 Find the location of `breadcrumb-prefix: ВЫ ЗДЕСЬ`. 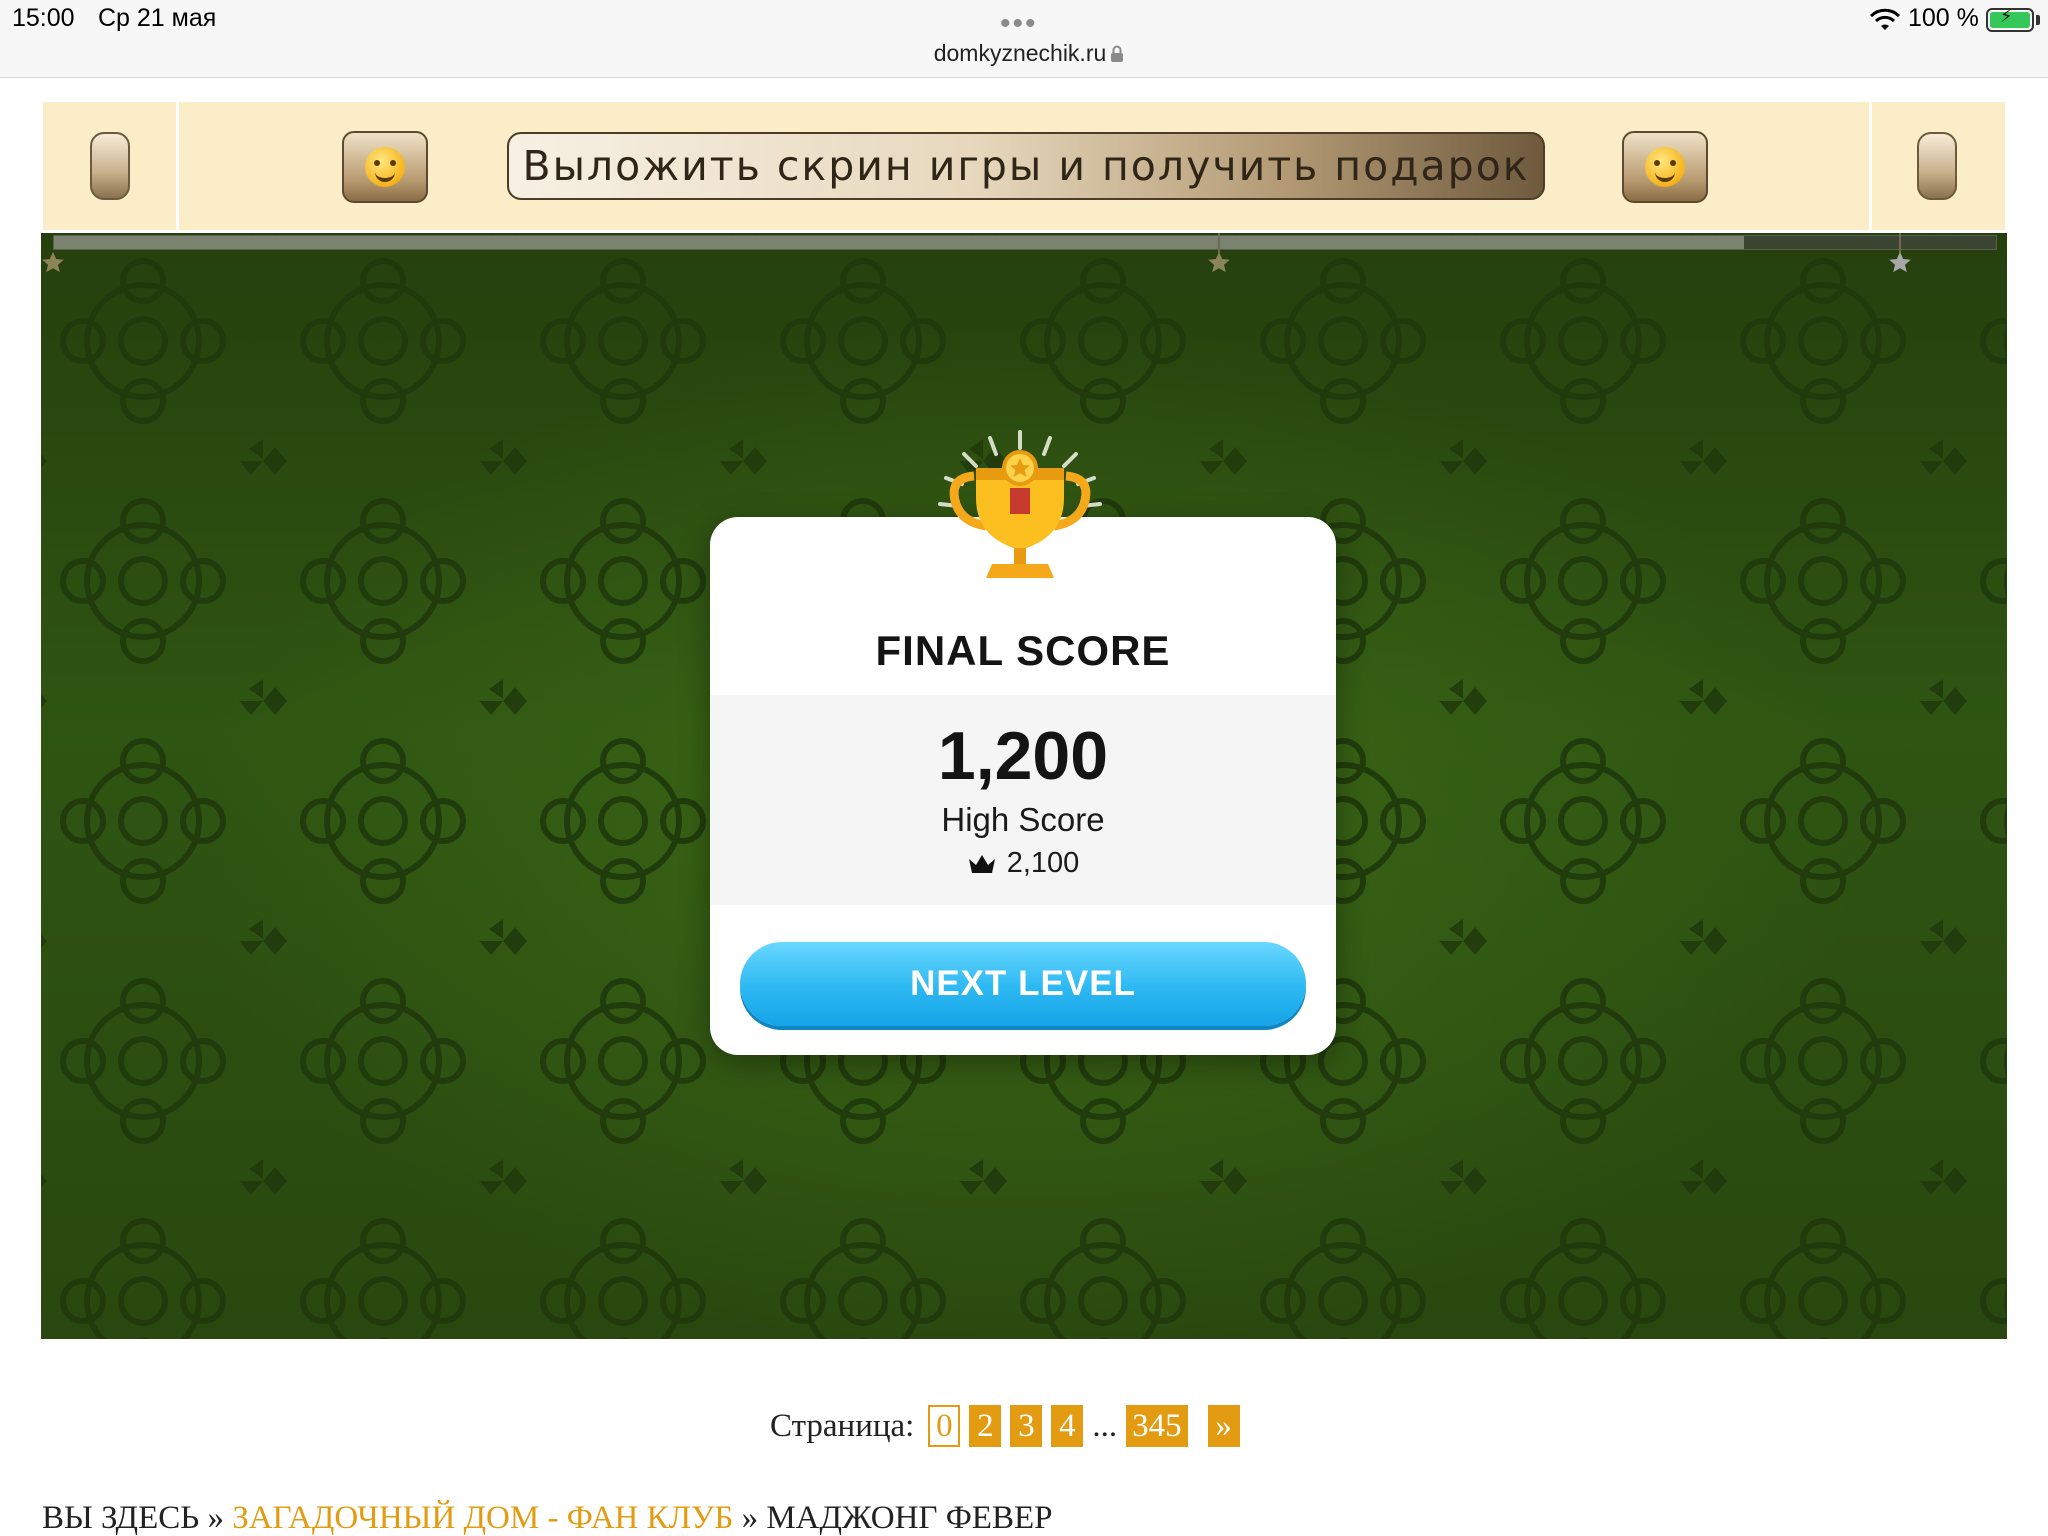

breadcrumb-prefix: ВЫ ЗДЕСЬ is located at coordinates (121, 1518).